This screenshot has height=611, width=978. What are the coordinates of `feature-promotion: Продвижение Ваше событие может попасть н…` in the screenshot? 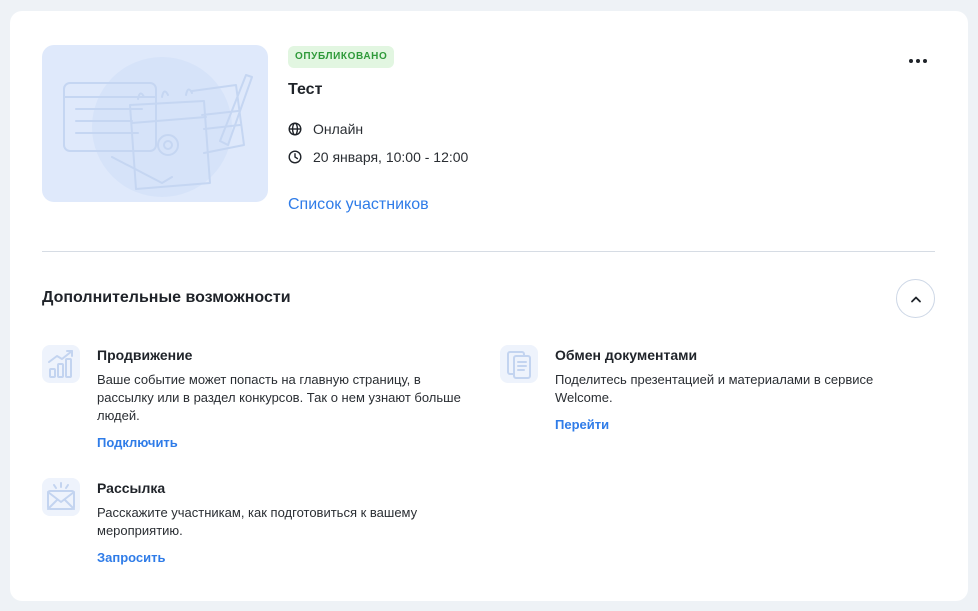 It's located at (252, 400).